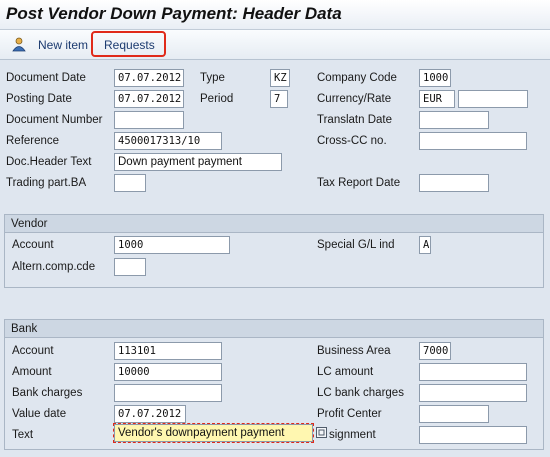 The width and height of the screenshot is (550, 457). Describe the element at coordinates (198, 162) in the screenshot. I see `doc-header-text-field: Down payment payment` at that location.